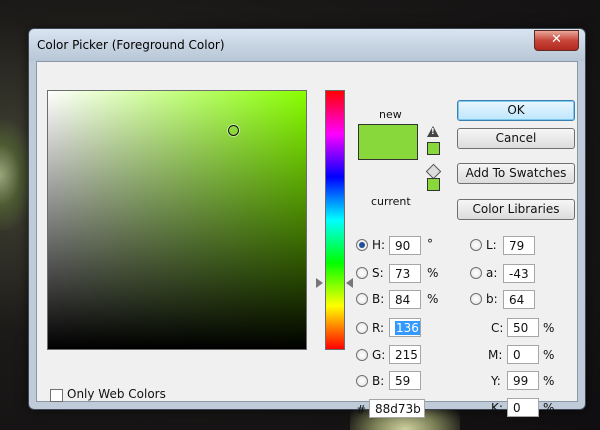  I want to click on only-web-colors-checkbox, so click(56, 395).